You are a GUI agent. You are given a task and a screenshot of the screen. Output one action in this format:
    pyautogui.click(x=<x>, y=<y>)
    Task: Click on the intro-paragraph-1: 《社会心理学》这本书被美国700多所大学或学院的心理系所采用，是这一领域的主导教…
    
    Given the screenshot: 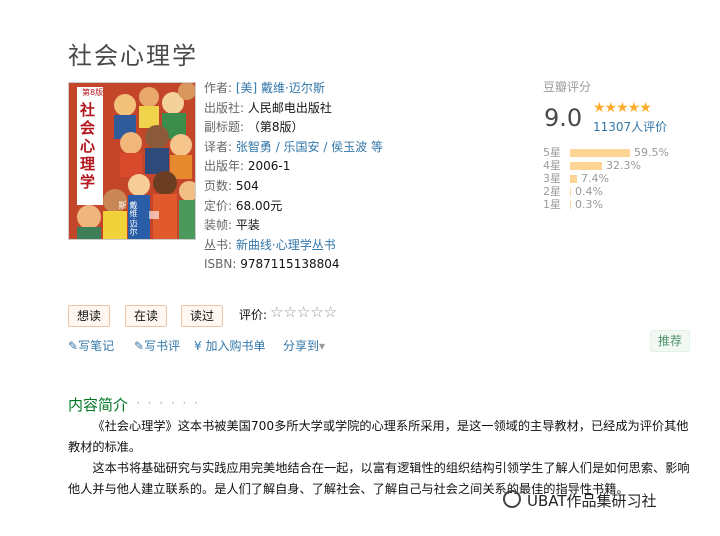 What is the action you would take?
    pyautogui.click(x=378, y=436)
    